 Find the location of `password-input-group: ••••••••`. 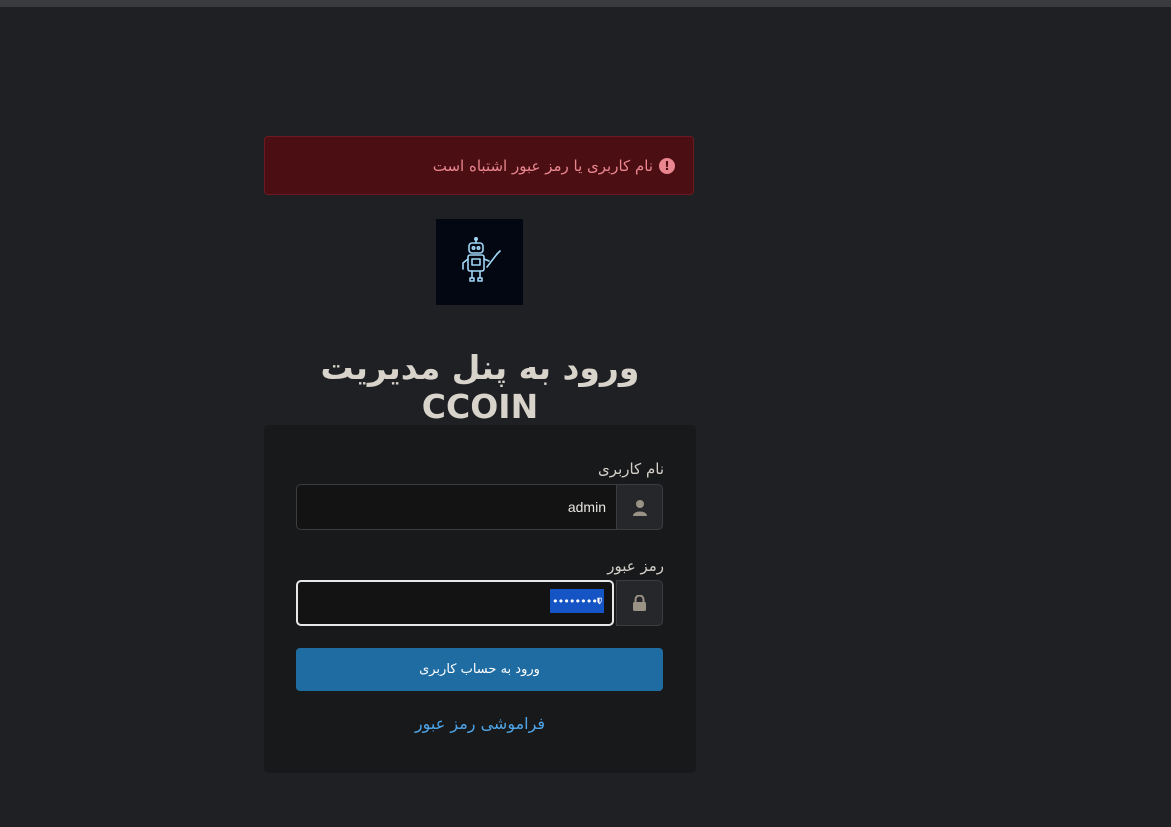

password-input-group: •••••••• is located at coordinates (479, 603).